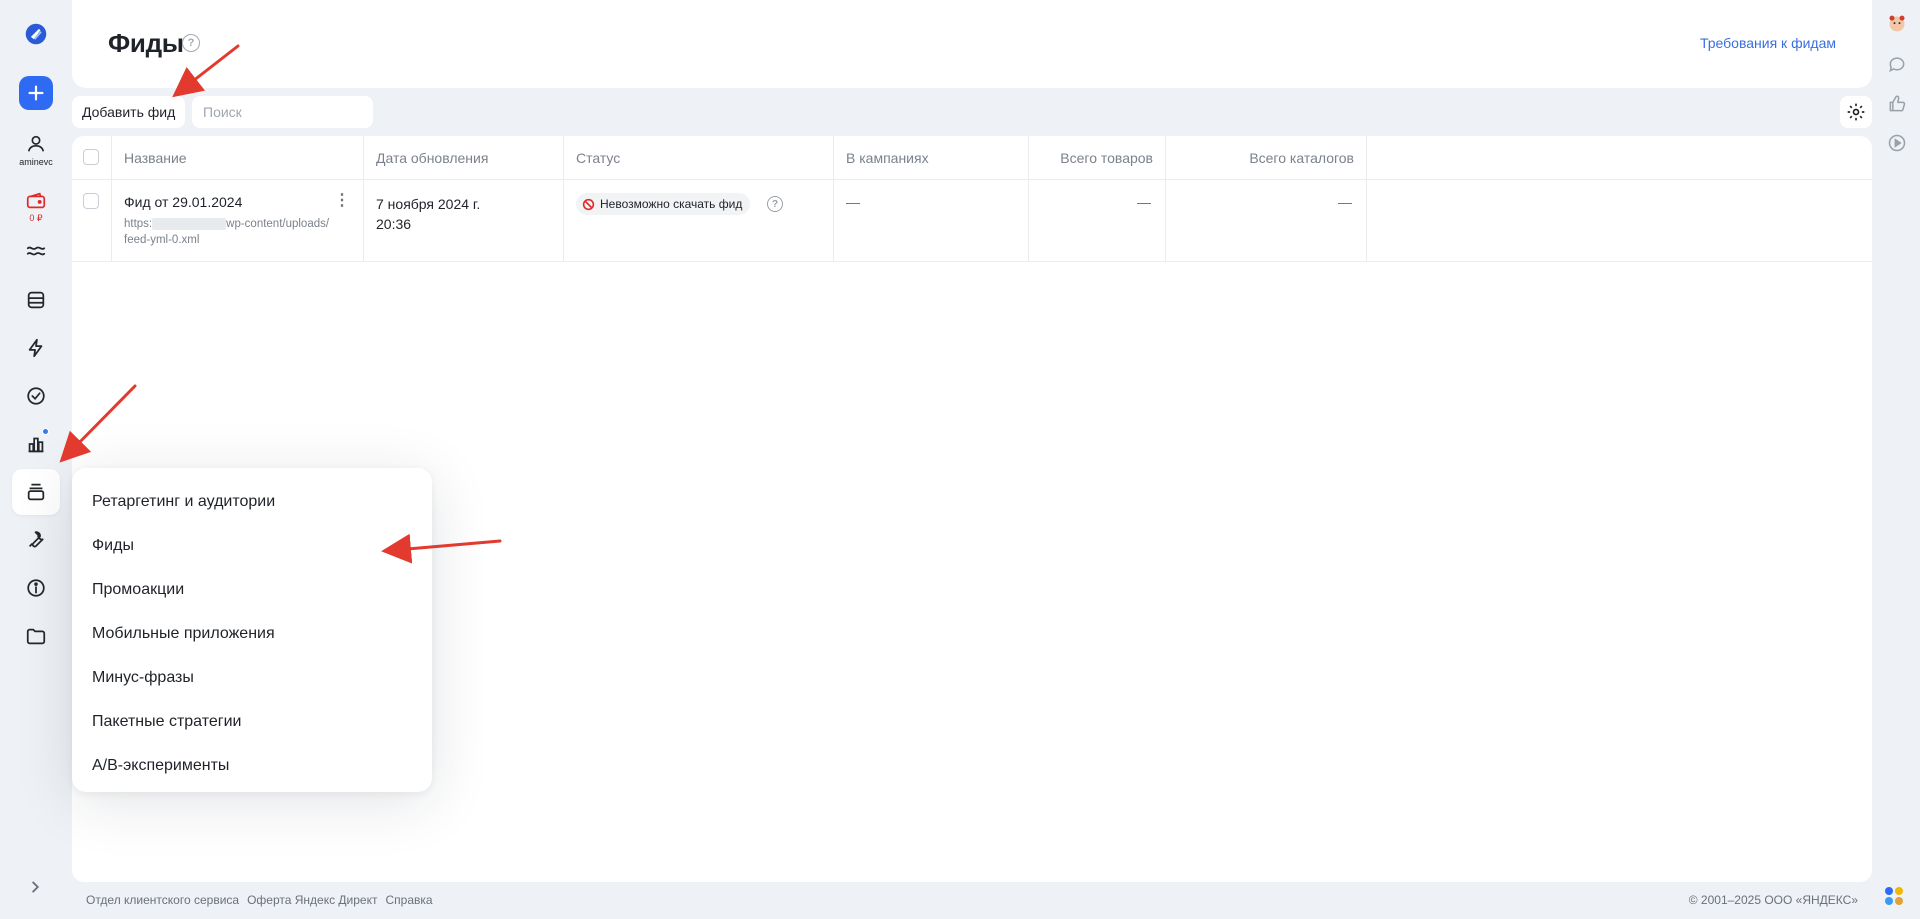 This screenshot has height=919, width=1920. I want to click on footer-link-offer: Оферта Яндекс Директ, so click(312, 900).